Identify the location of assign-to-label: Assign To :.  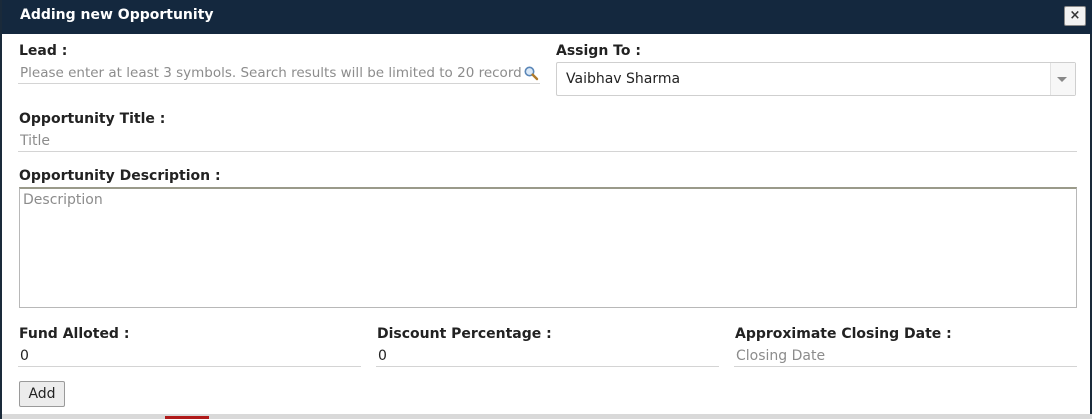
(598, 51).